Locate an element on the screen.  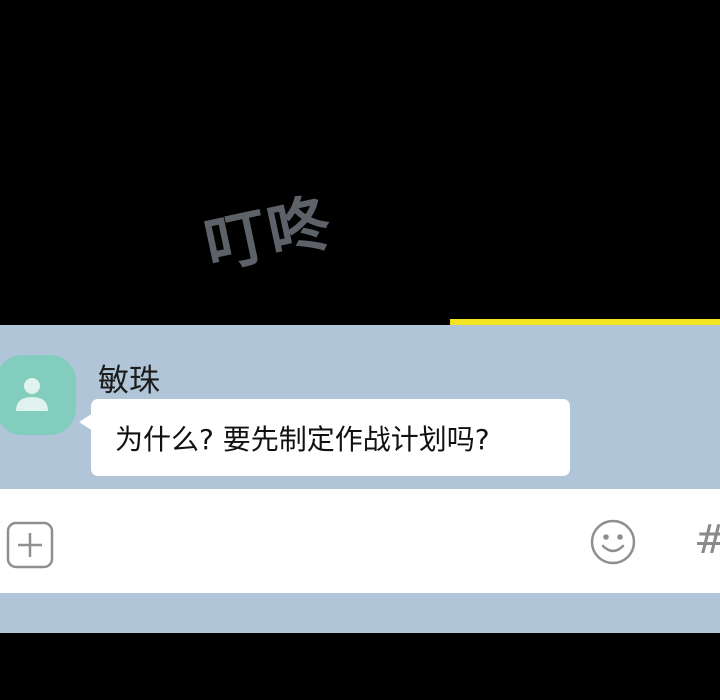
message-text: 为什么? 要先制定作战计划吗? is located at coordinates (302, 439).